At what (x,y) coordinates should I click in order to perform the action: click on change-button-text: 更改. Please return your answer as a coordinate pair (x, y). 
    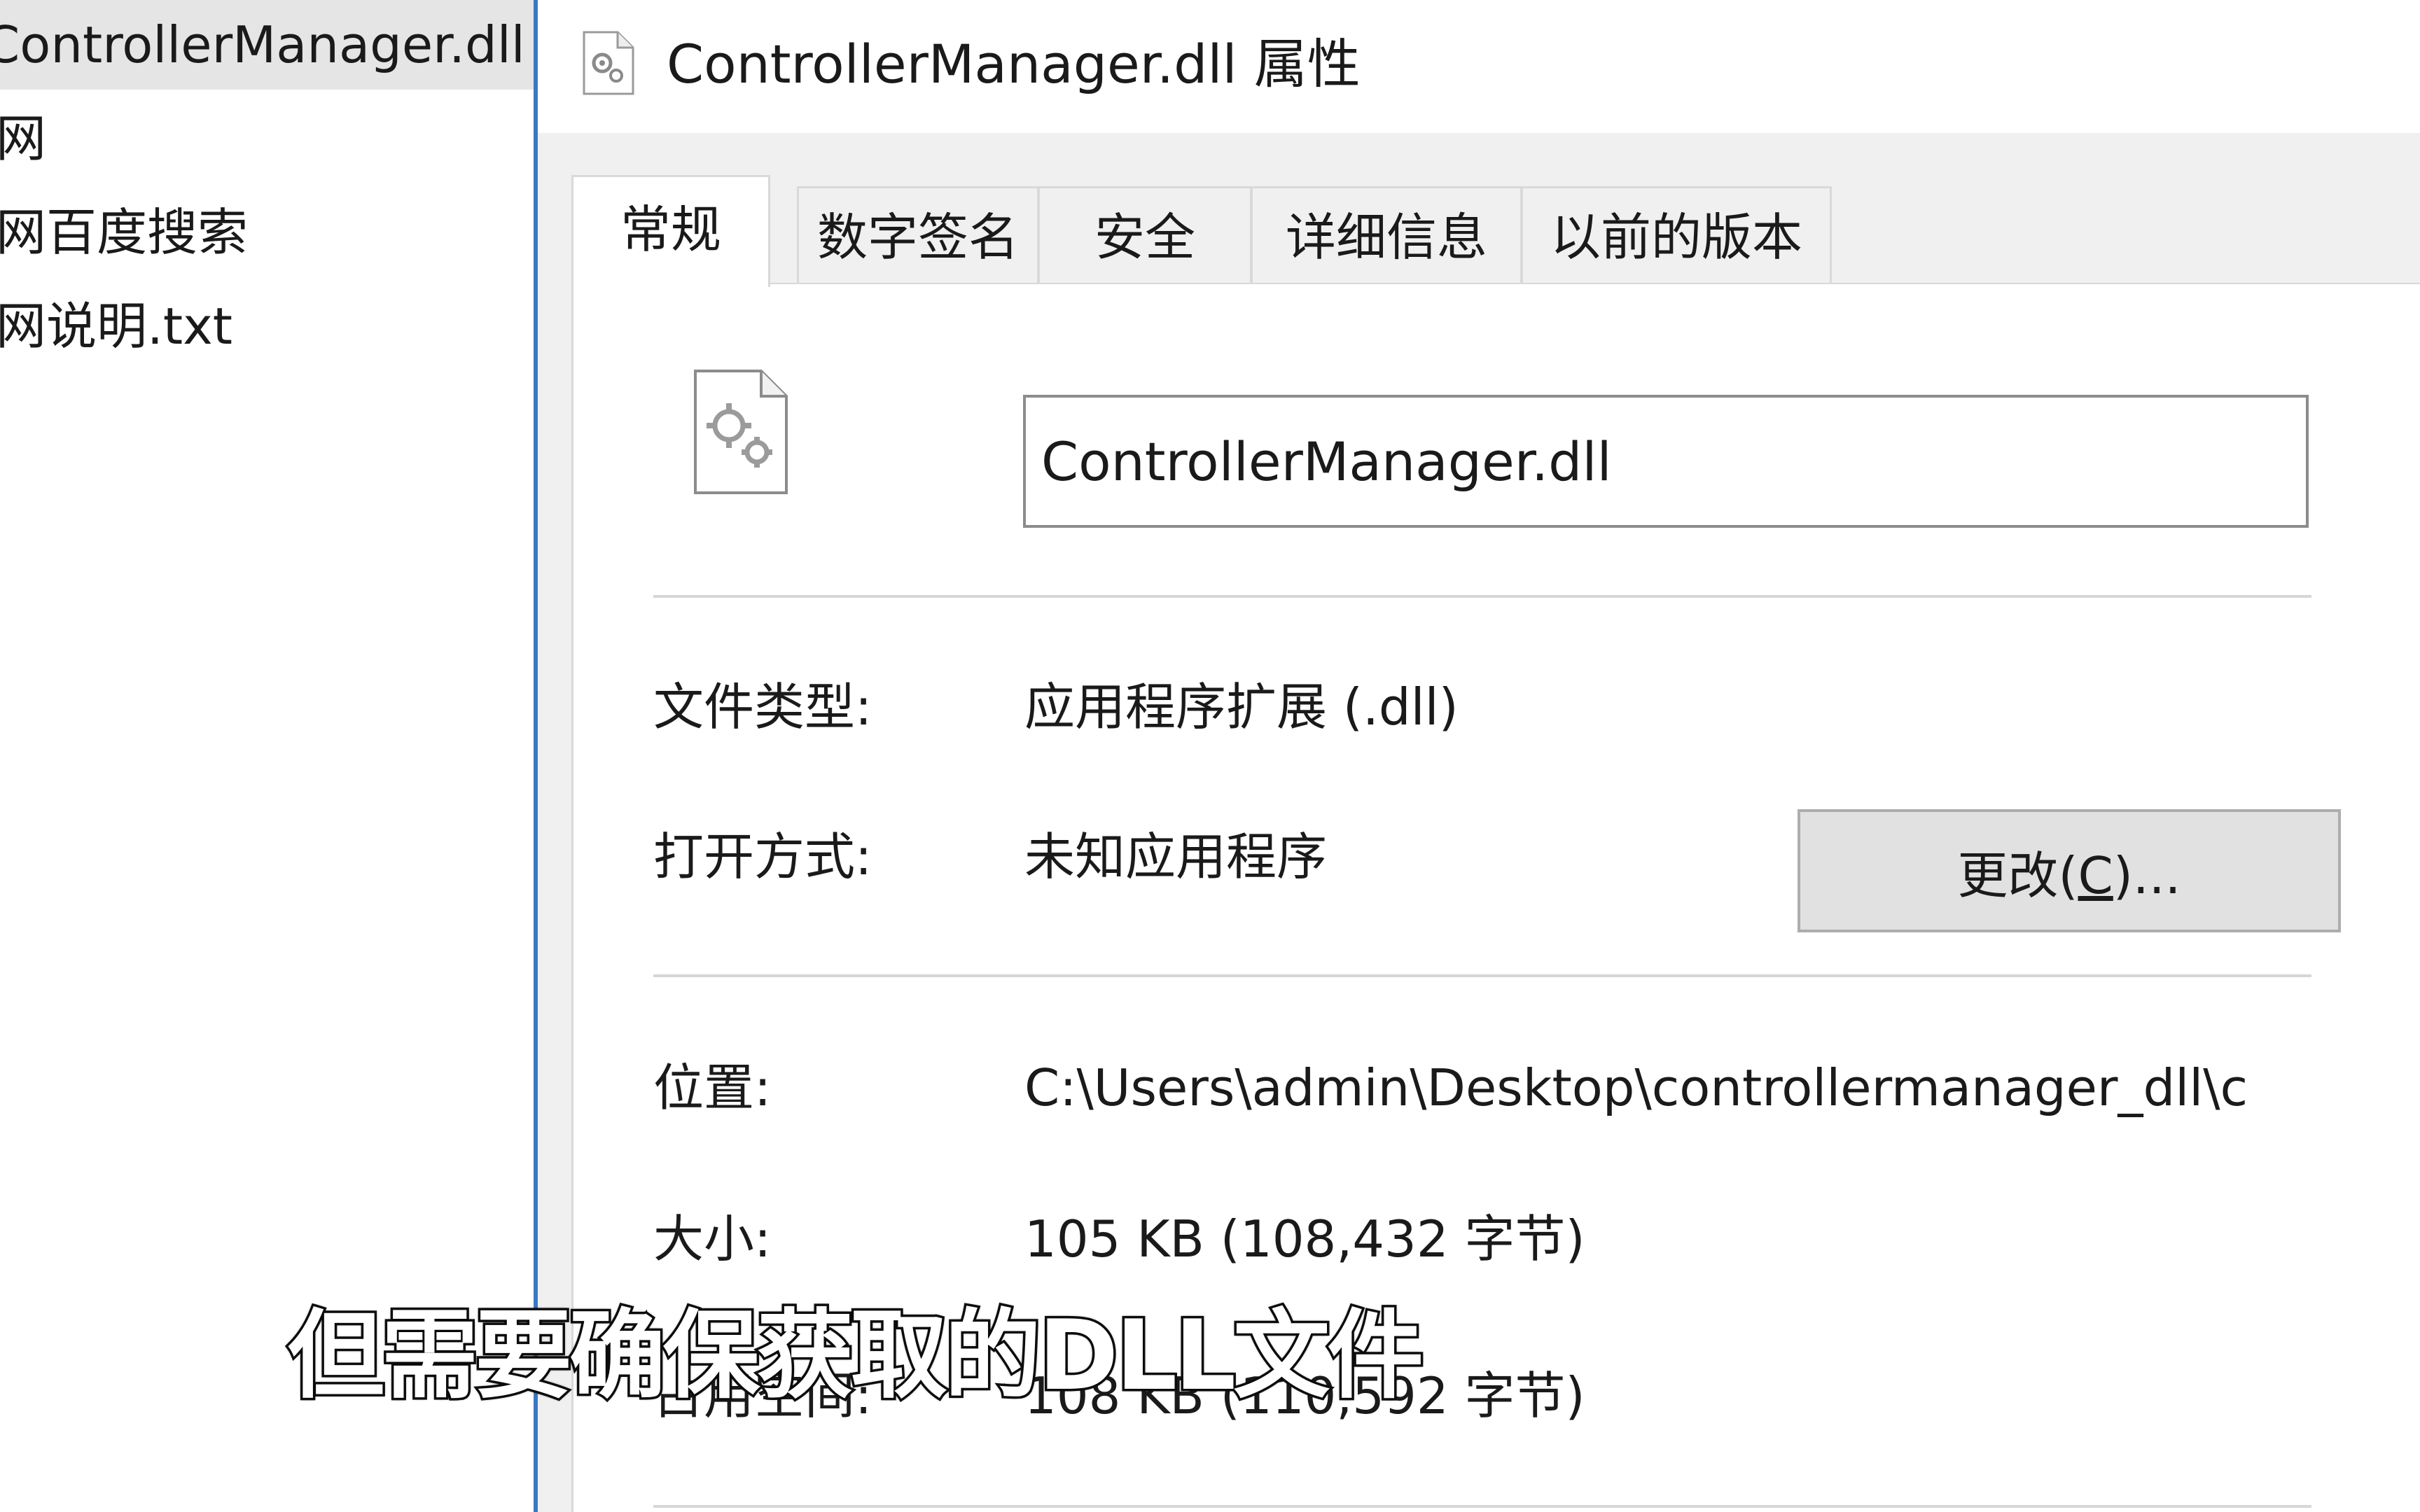
    Looking at the image, I should click on (2008, 875).